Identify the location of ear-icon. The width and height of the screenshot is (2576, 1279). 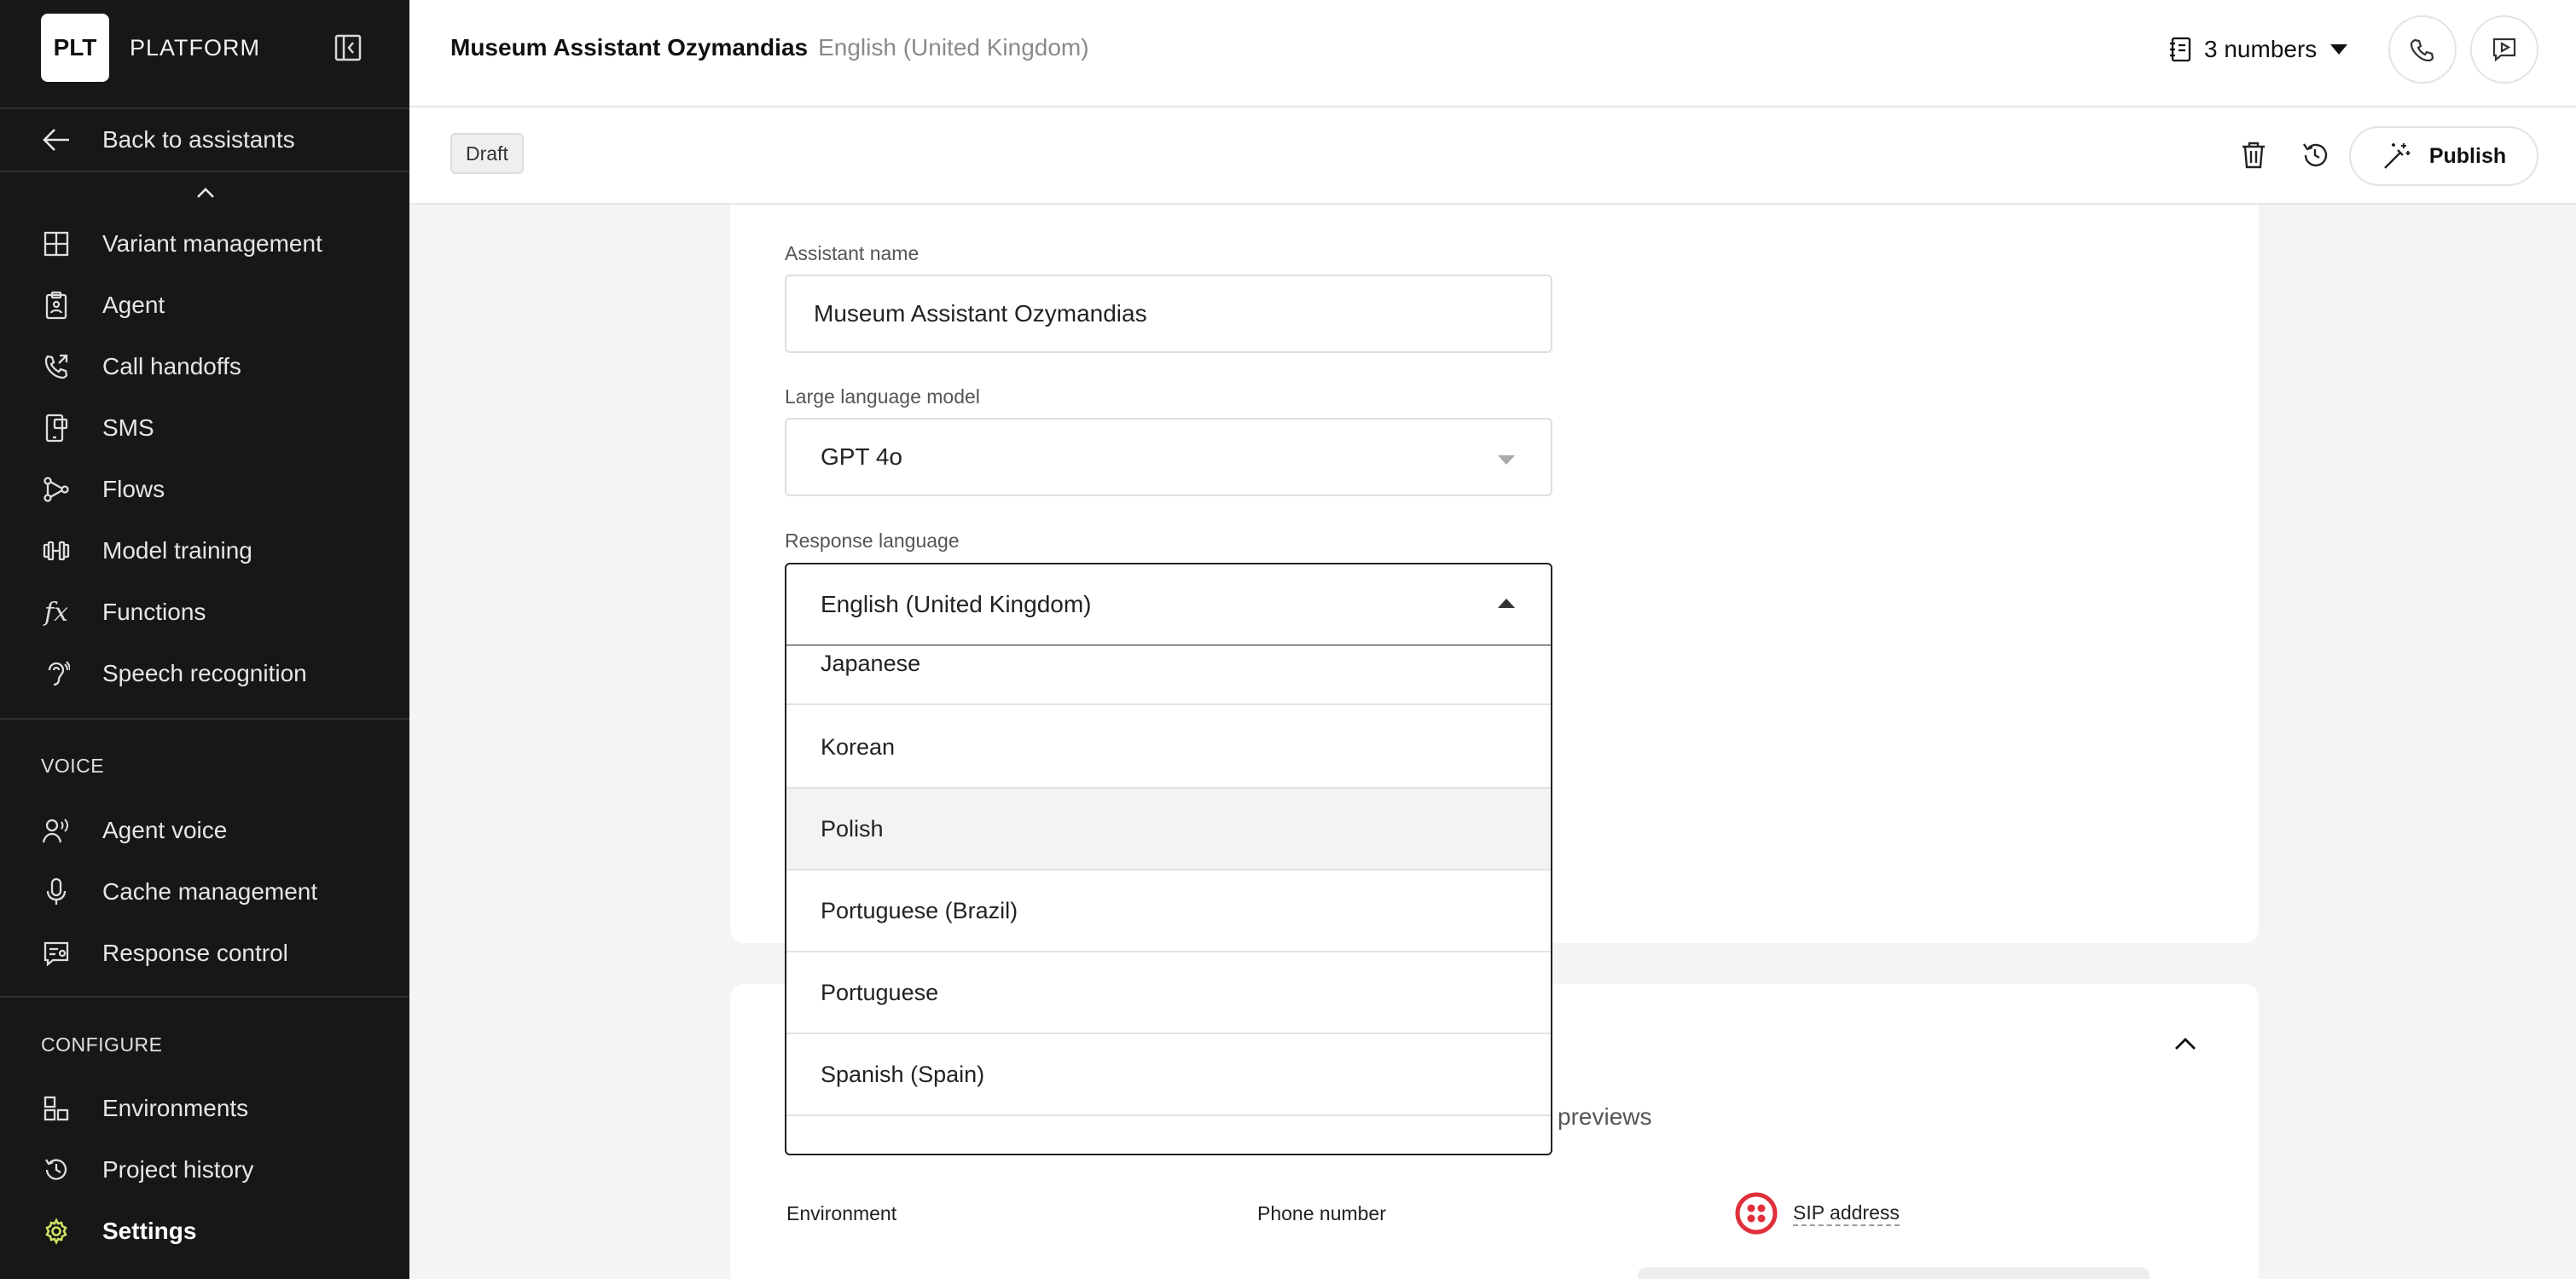
(56, 673).